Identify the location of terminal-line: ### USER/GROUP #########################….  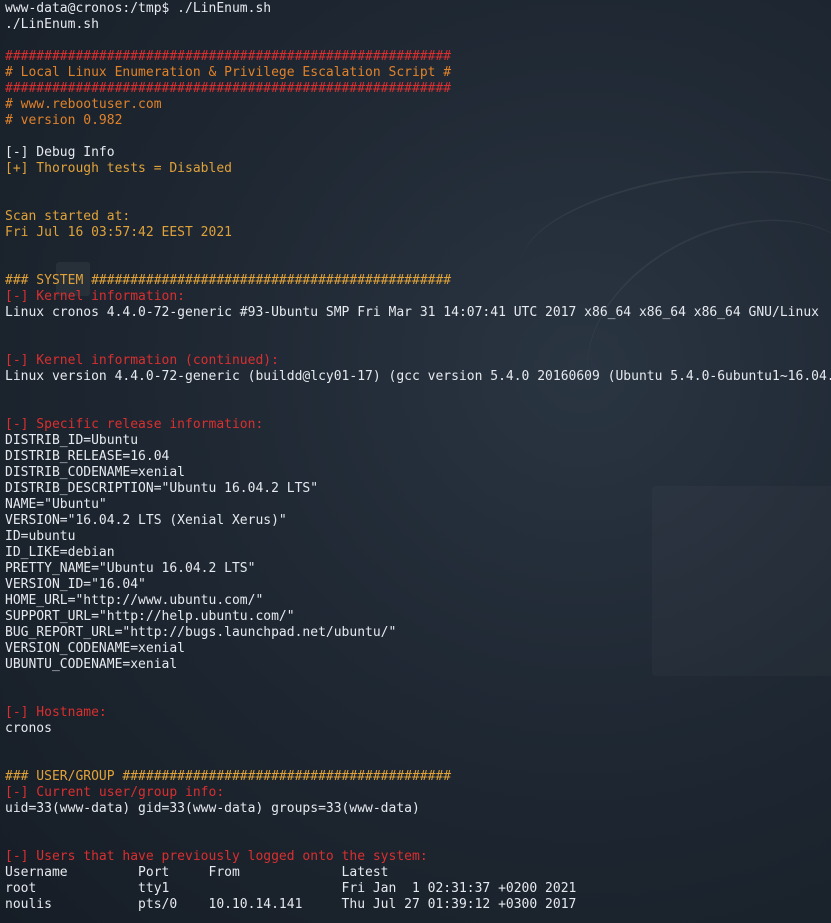
(228, 776).